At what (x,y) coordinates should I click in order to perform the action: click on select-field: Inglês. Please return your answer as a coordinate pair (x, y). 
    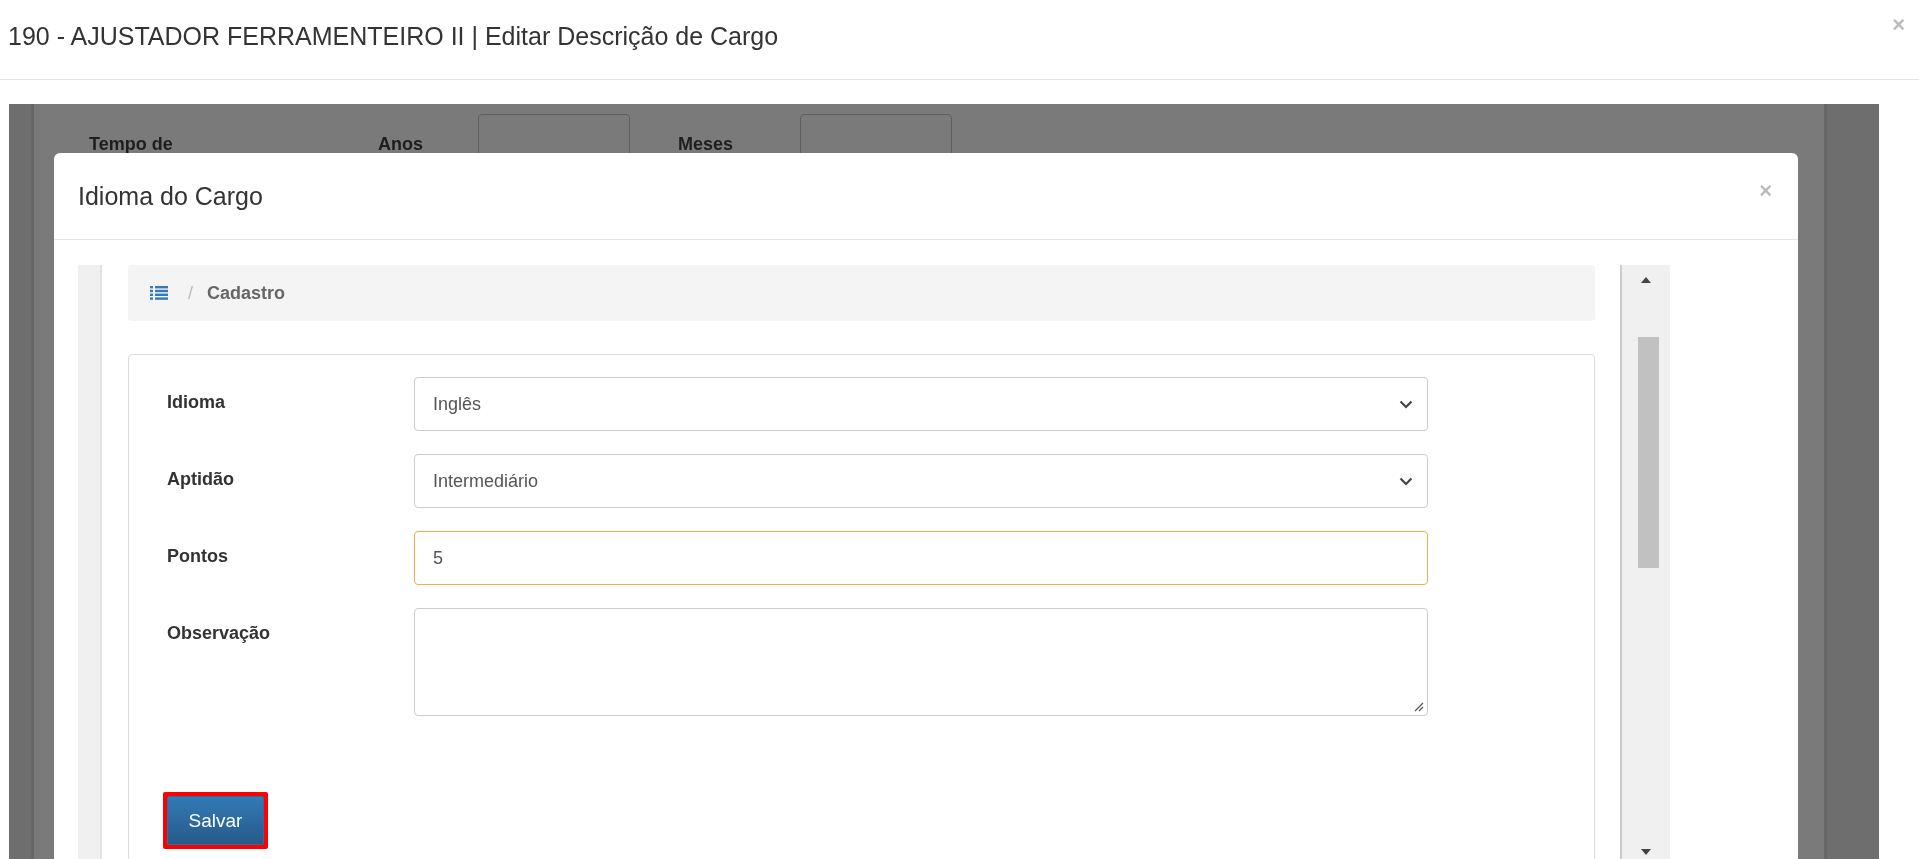
    Looking at the image, I should click on (921, 404).